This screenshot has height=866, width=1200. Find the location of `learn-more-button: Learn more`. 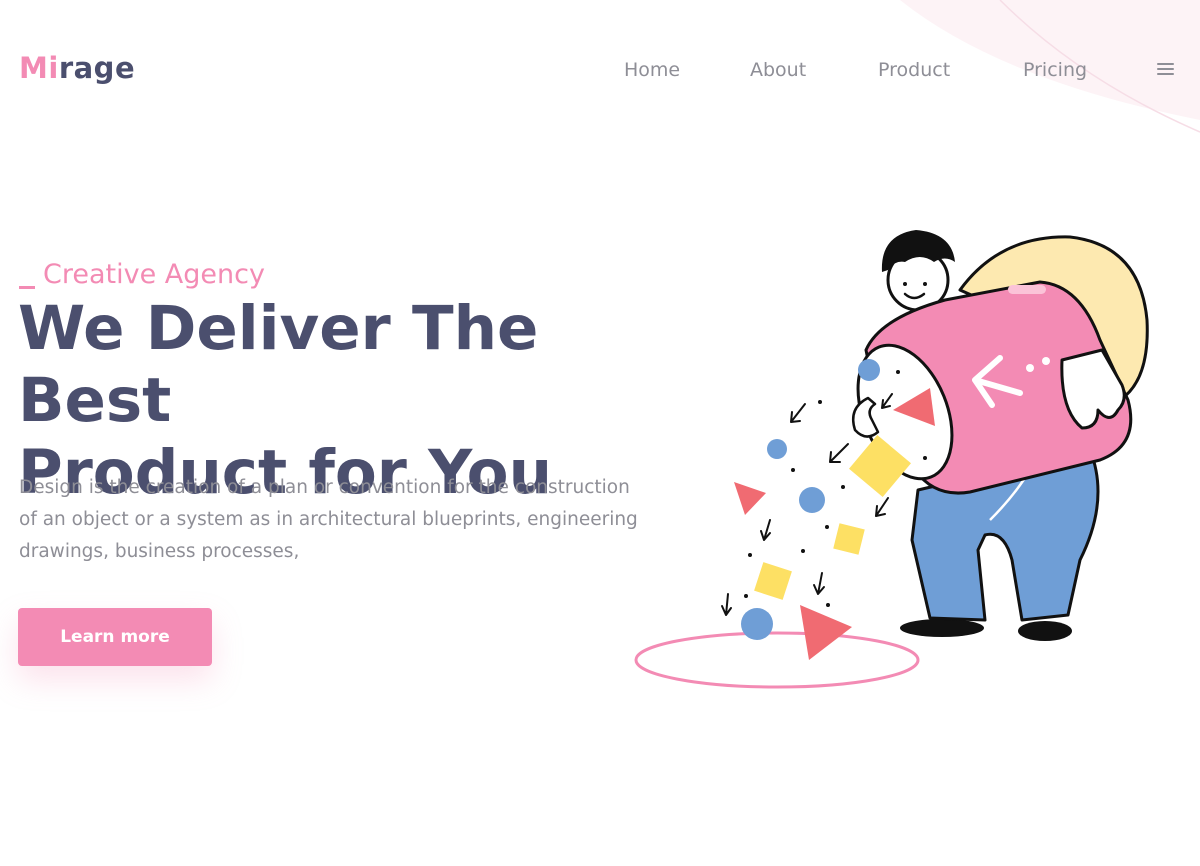

learn-more-button: Learn more is located at coordinates (115, 637).